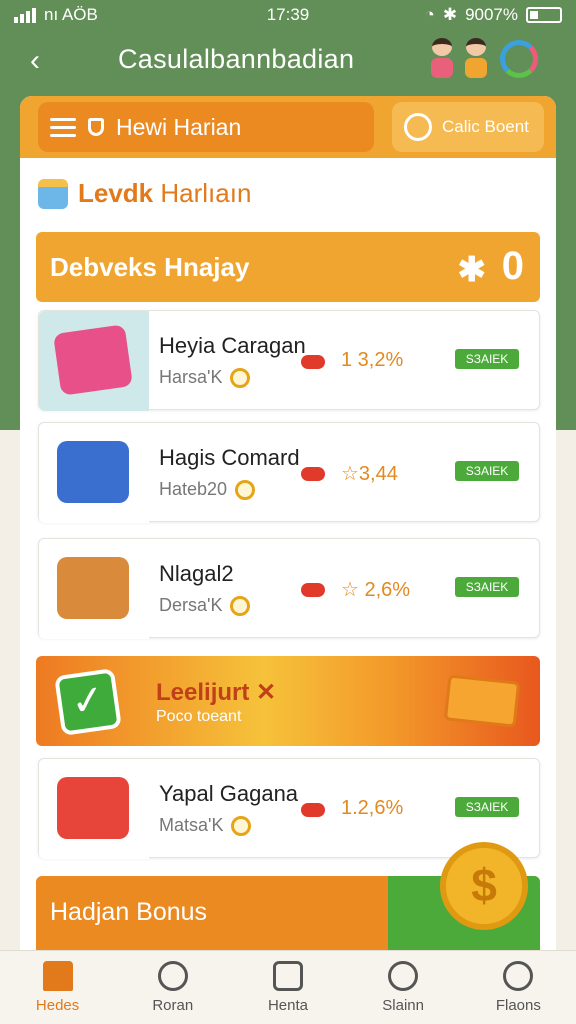 This screenshot has width=576, height=1024. I want to click on item-subtitle: Hateb20, so click(207, 489).